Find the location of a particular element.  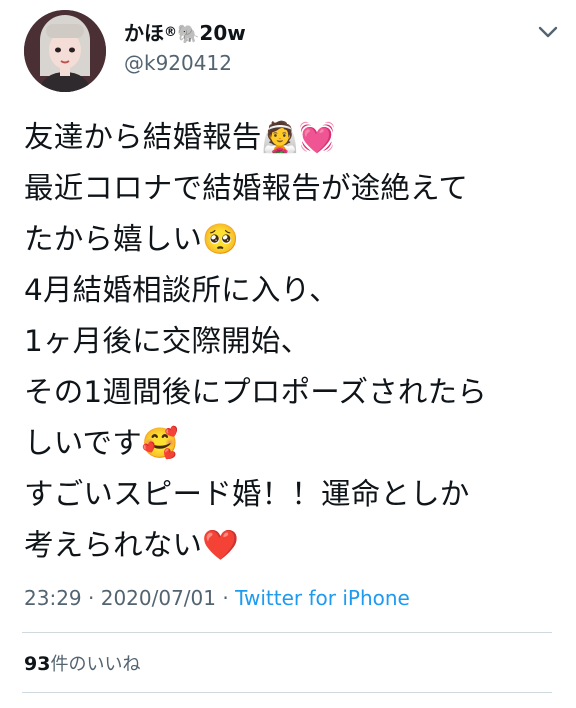

tweet-line: 最近コロナで結婚報告が途絶えて is located at coordinates (246, 188).